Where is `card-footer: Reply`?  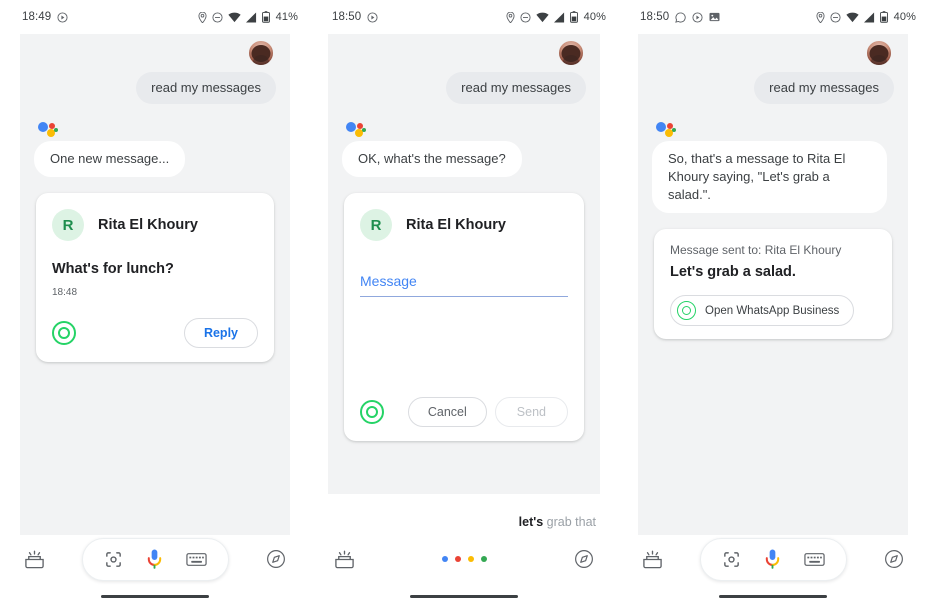 card-footer: Reply is located at coordinates (155, 333).